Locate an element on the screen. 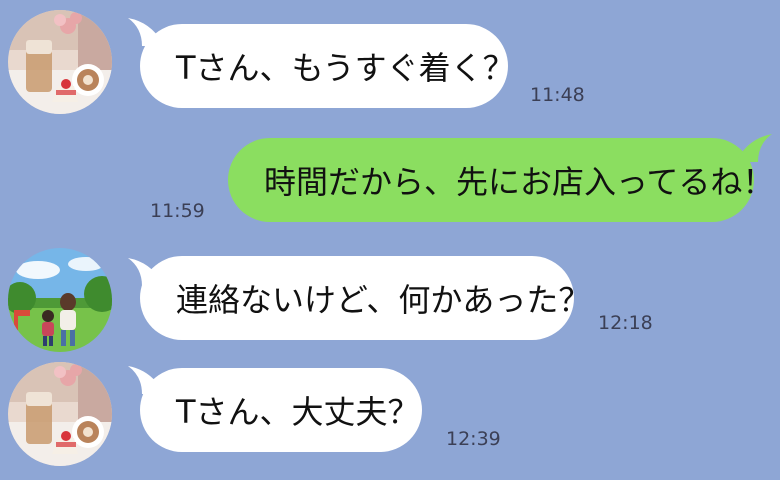 The image size is (780, 480). message-bubble: Tさん、大丈夫？ is located at coordinates (281, 410).